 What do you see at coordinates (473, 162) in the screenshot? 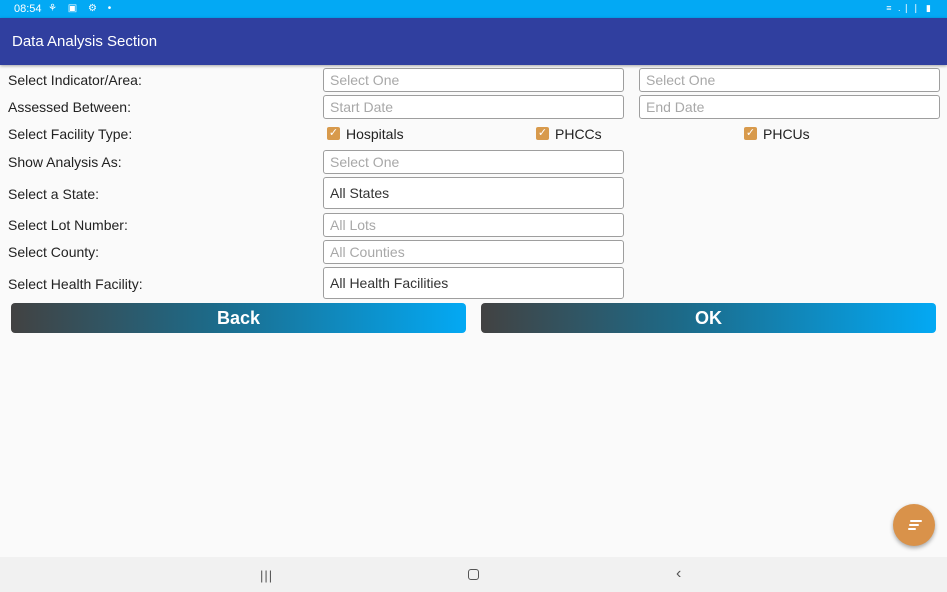
I see `show-analysis-select: Select One` at bounding box center [473, 162].